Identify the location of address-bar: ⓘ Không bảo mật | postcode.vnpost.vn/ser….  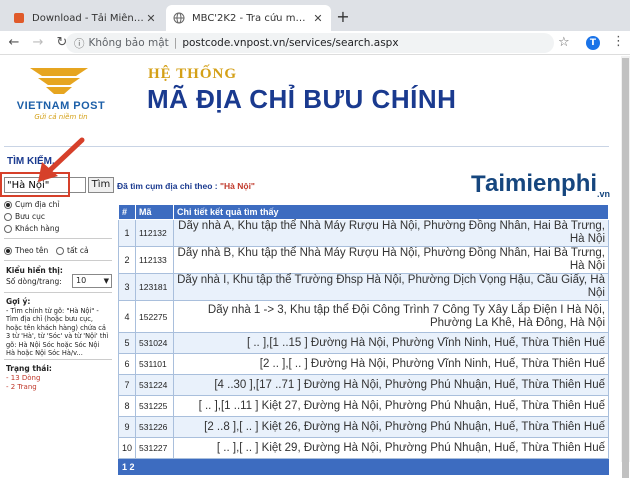
(310, 43).